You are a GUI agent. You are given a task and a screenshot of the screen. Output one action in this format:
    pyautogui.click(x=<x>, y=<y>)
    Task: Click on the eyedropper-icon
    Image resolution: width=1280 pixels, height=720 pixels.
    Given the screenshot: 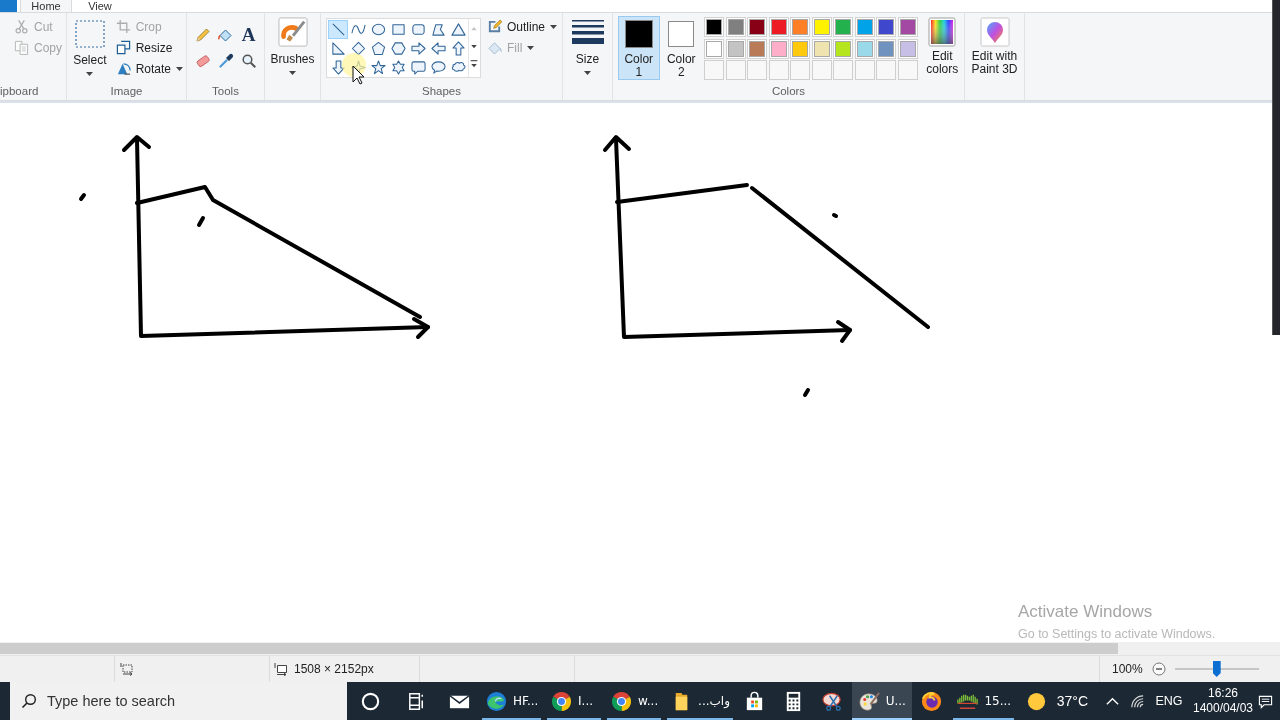 What is the action you would take?
    pyautogui.click(x=225, y=61)
    